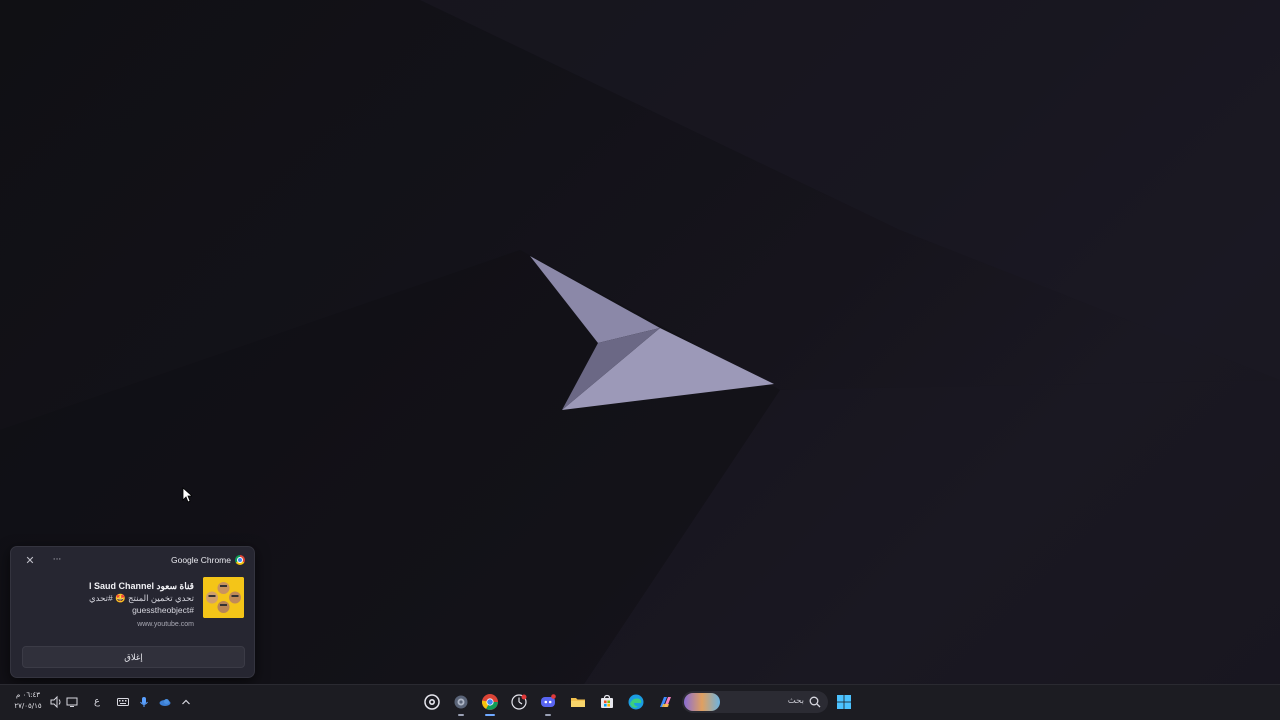  I want to click on notification-app-header: Google Chrome, so click(208, 560).